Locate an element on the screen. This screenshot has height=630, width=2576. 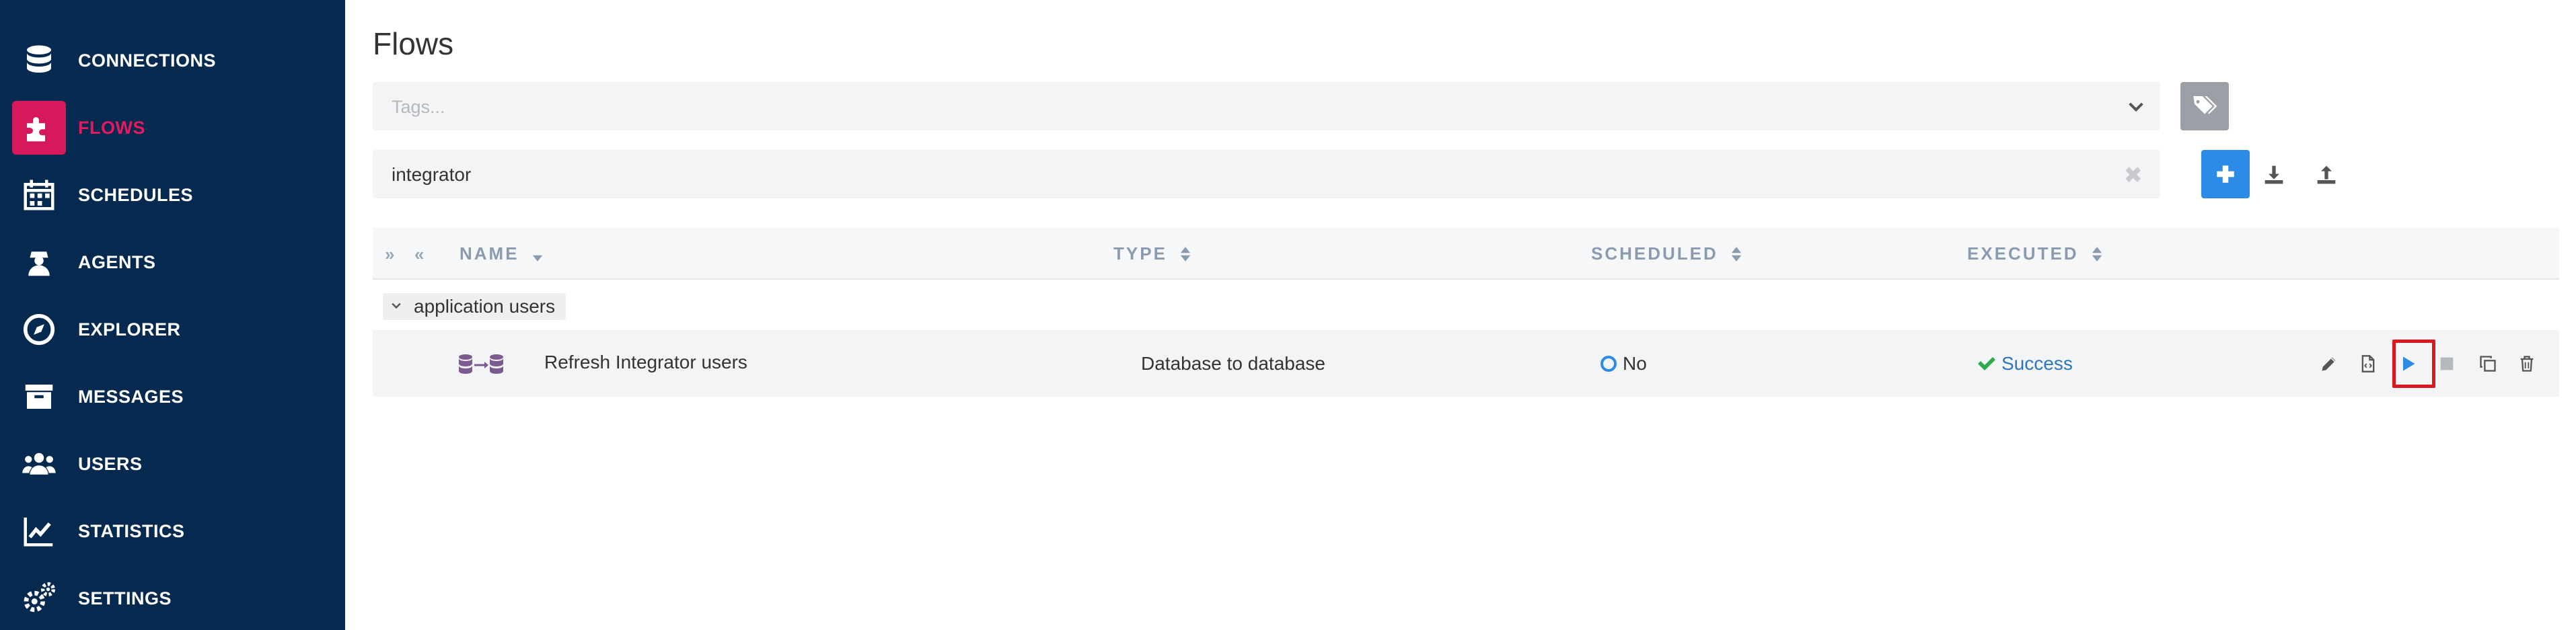
stop-flow-button is located at coordinates (2446, 363).